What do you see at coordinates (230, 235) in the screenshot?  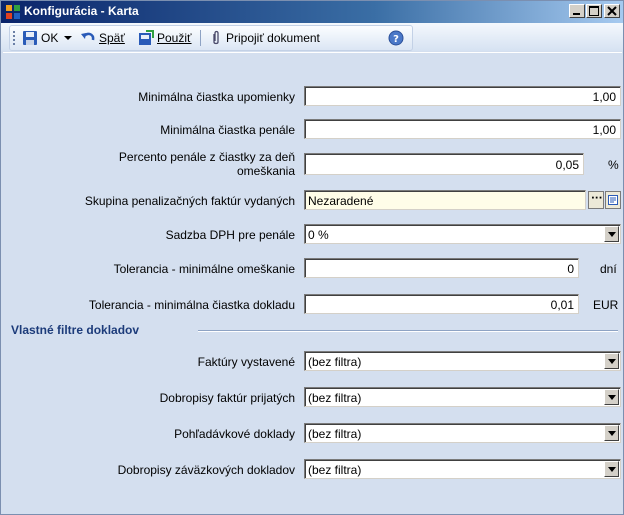 I see `vat-rate-label: Sadzba DPH pre penále` at bounding box center [230, 235].